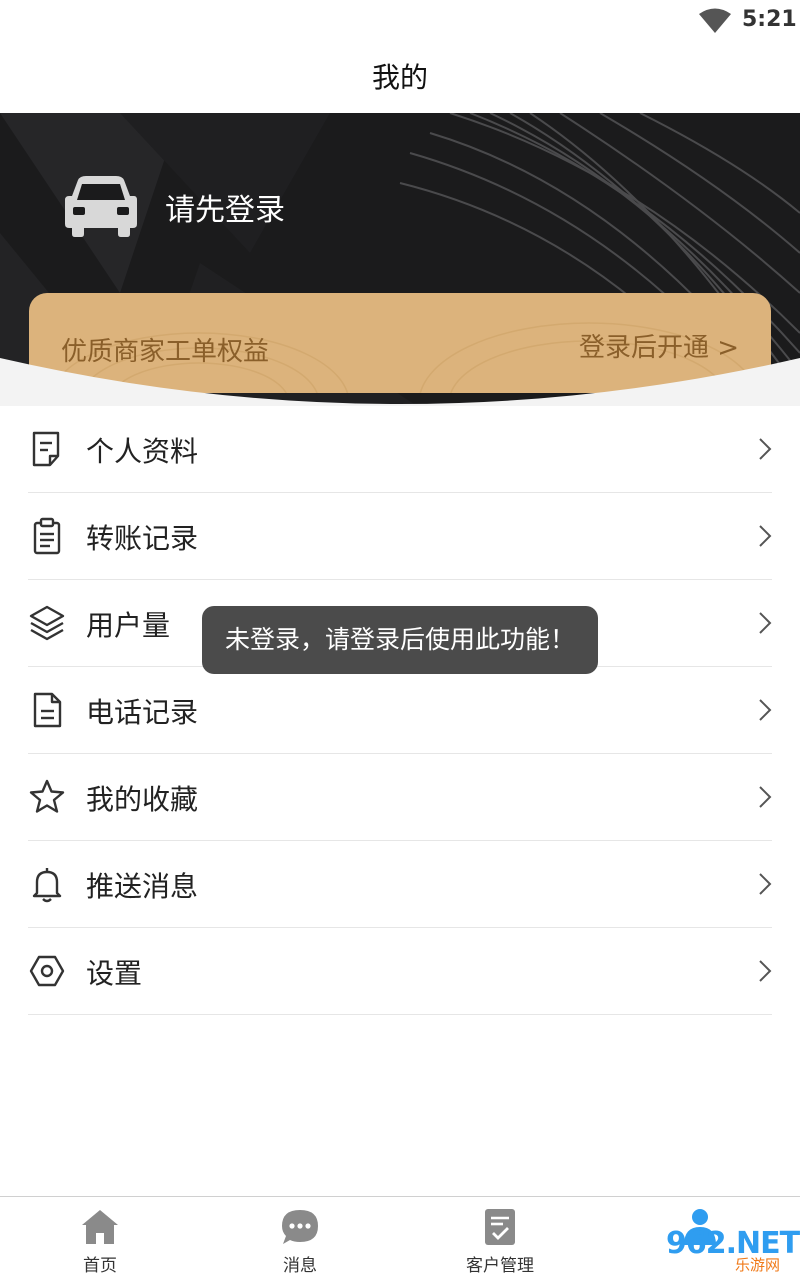 The image size is (800, 1280). Describe the element at coordinates (300, 1227) in the screenshot. I see `chat-icon` at that location.